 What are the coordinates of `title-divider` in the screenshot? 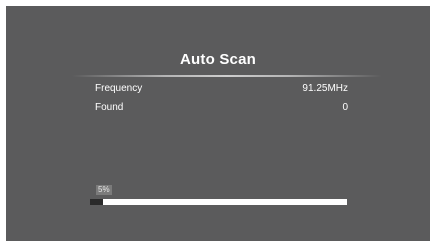 It's located at (227, 76).